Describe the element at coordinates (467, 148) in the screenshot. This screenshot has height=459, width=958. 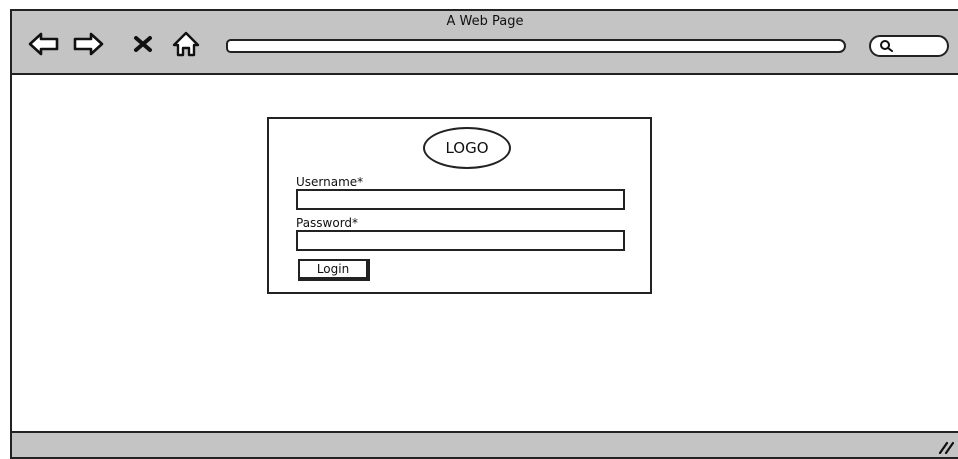
I see `logo: LOGO` at that location.